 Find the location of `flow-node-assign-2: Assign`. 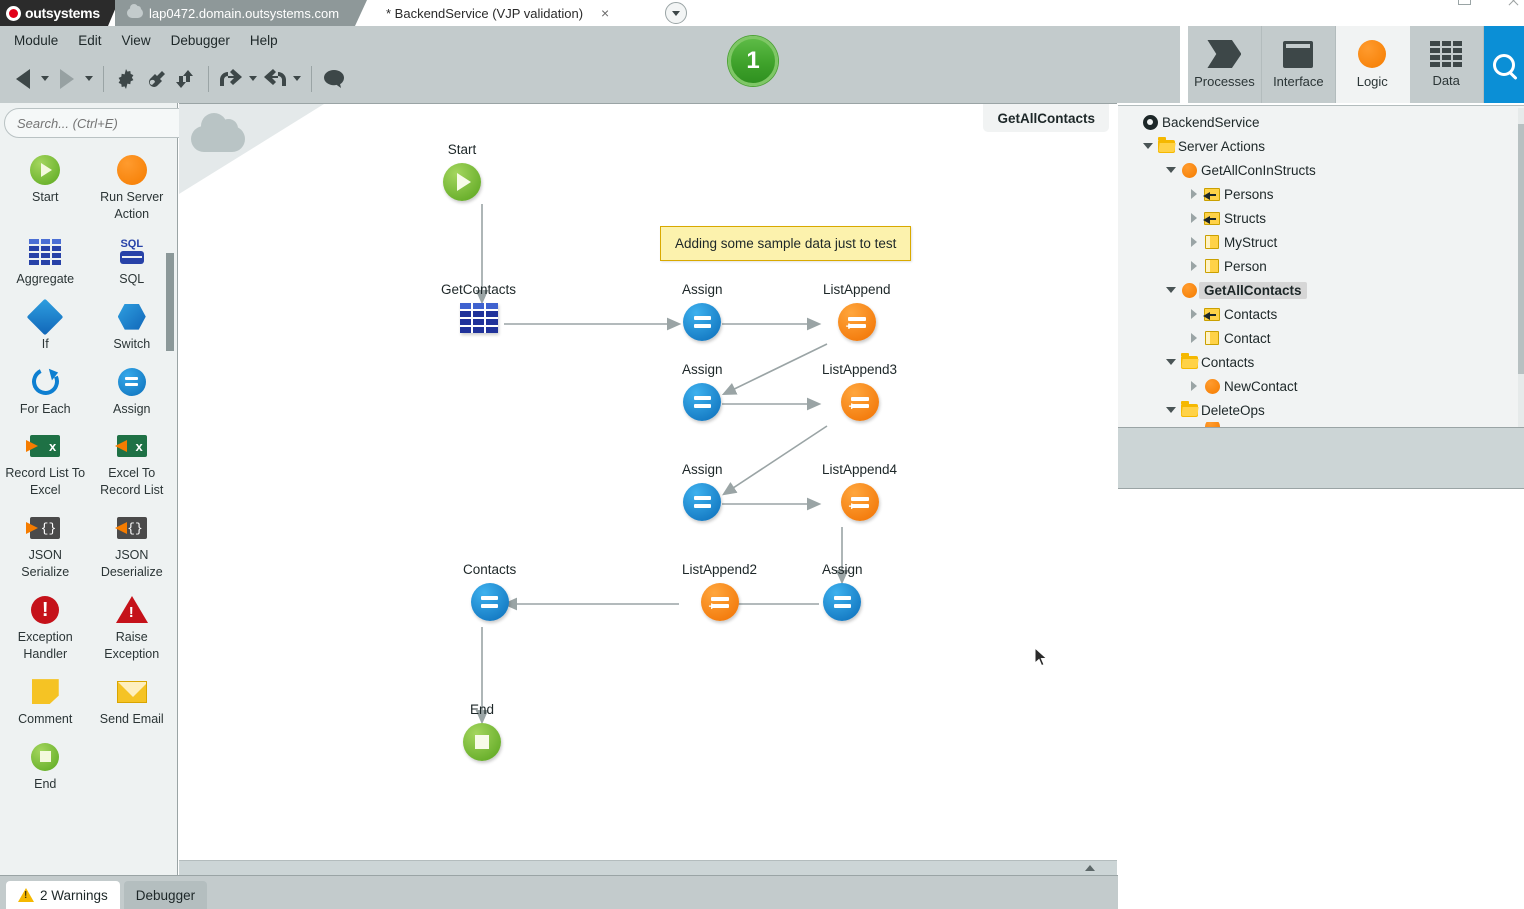

flow-node-assign-2: Assign is located at coordinates (702, 391).